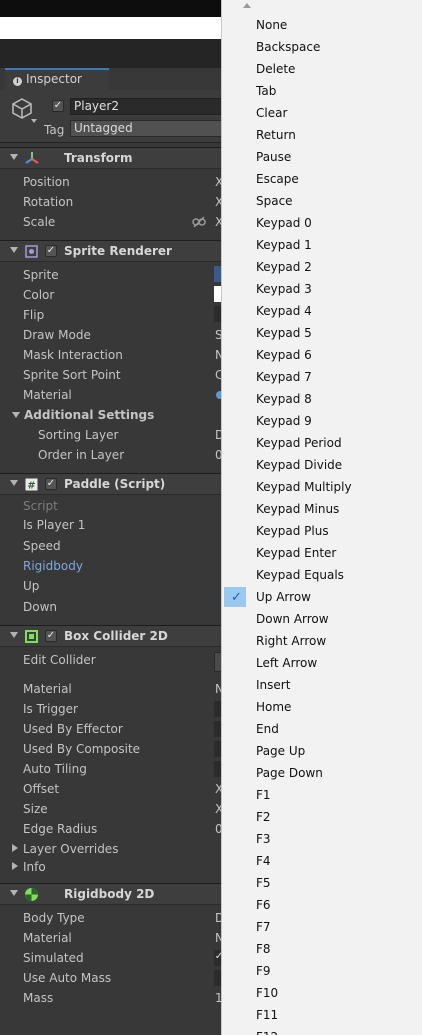  What do you see at coordinates (322, 553) in the screenshot?
I see `dropdown-option: Keypad Enter` at bounding box center [322, 553].